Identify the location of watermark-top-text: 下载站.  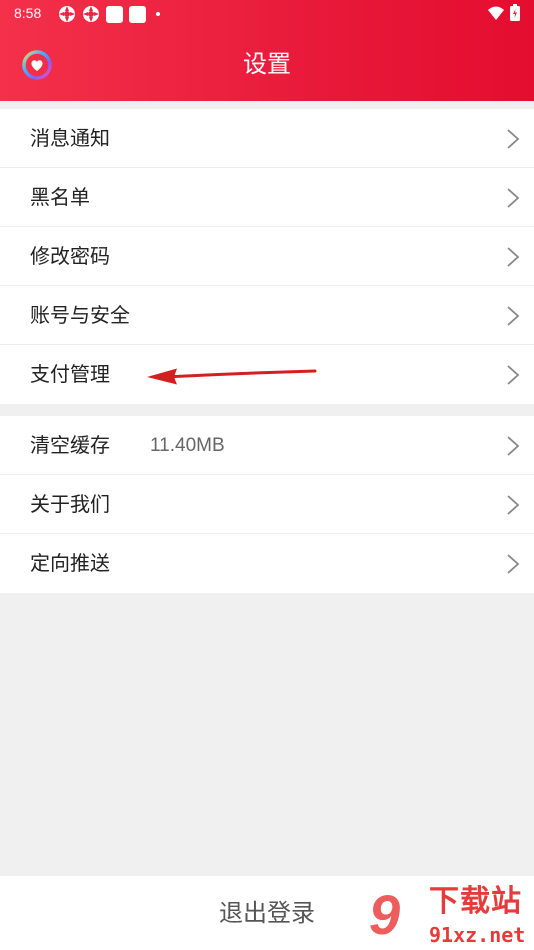
(475, 901).